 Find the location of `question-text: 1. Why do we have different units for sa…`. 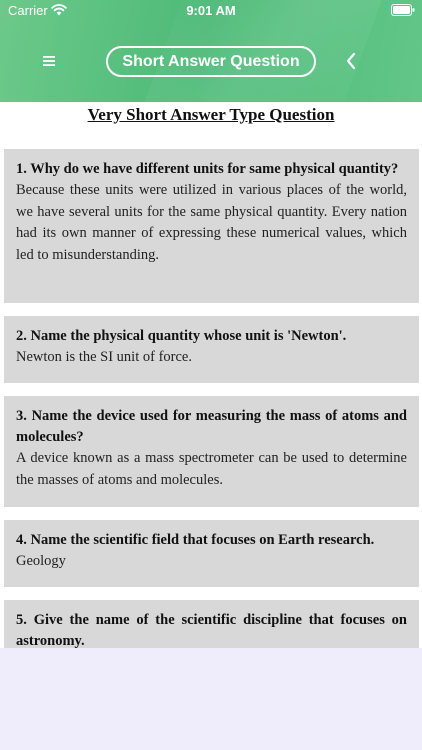

question-text: 1. Why do we have different units for sa… is located at coordinates (207, 169).